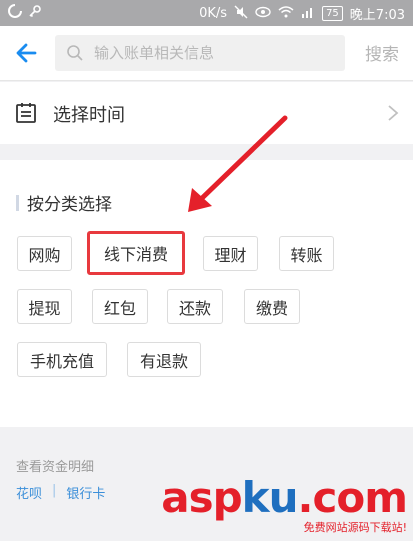 The image size is (413, 541). What do you see at coordinates (382, 52) in the screenshot?
I see `search-button: 搜索` at bounding box center [382, 52].